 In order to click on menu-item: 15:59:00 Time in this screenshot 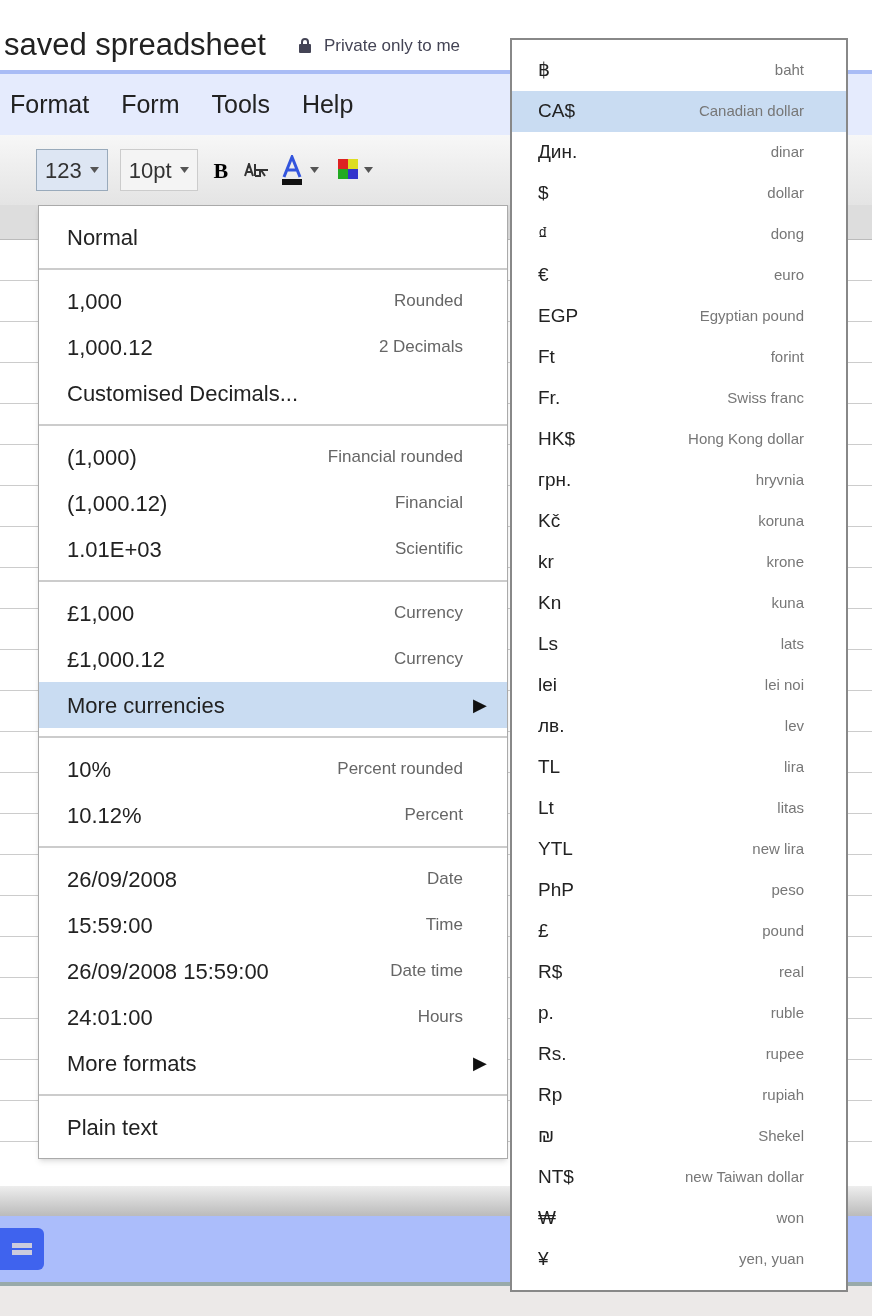, I will do `click(273, 925)`.